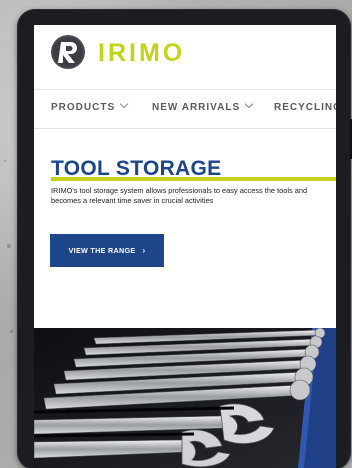  I want to click on brand-wordmark: IRIMO, so click(141, 53).